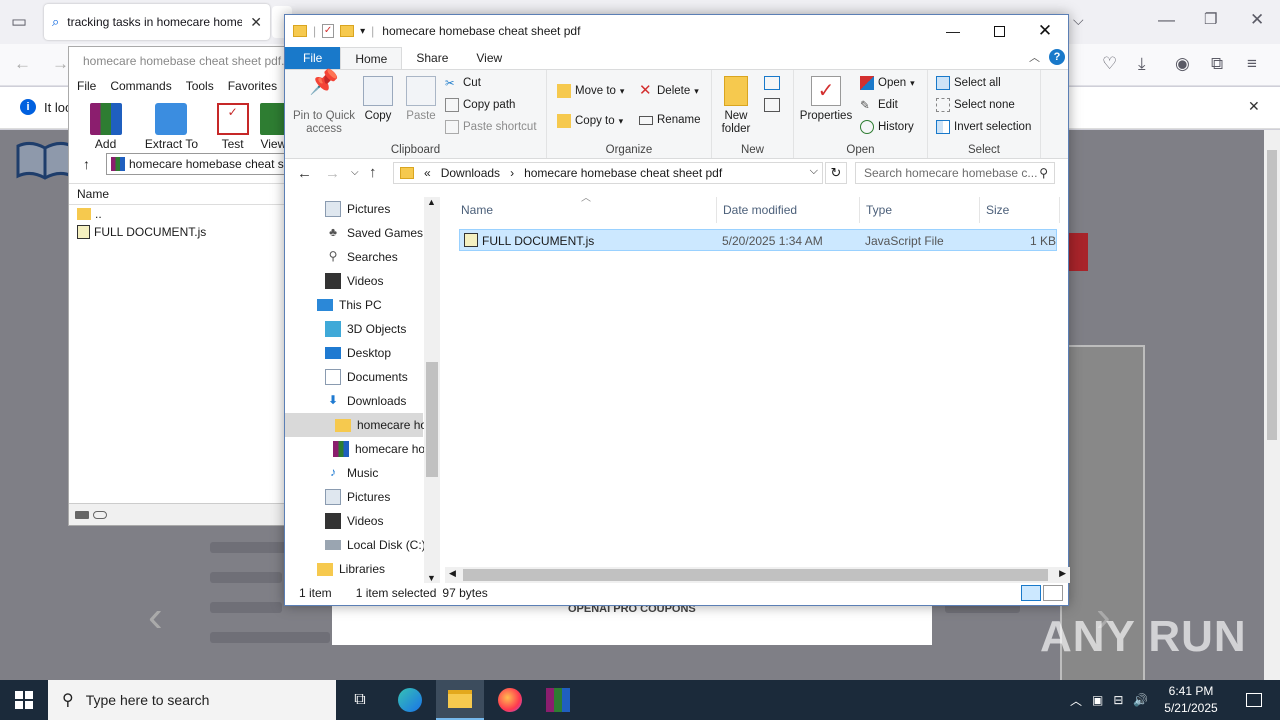 This screenshot has height=720, width=1280. What do you see at coordinates (374, 233) in the screenshot?
I see `nav-item-saved-games: ♣ Saved Games` at bounding box center [374, 233].